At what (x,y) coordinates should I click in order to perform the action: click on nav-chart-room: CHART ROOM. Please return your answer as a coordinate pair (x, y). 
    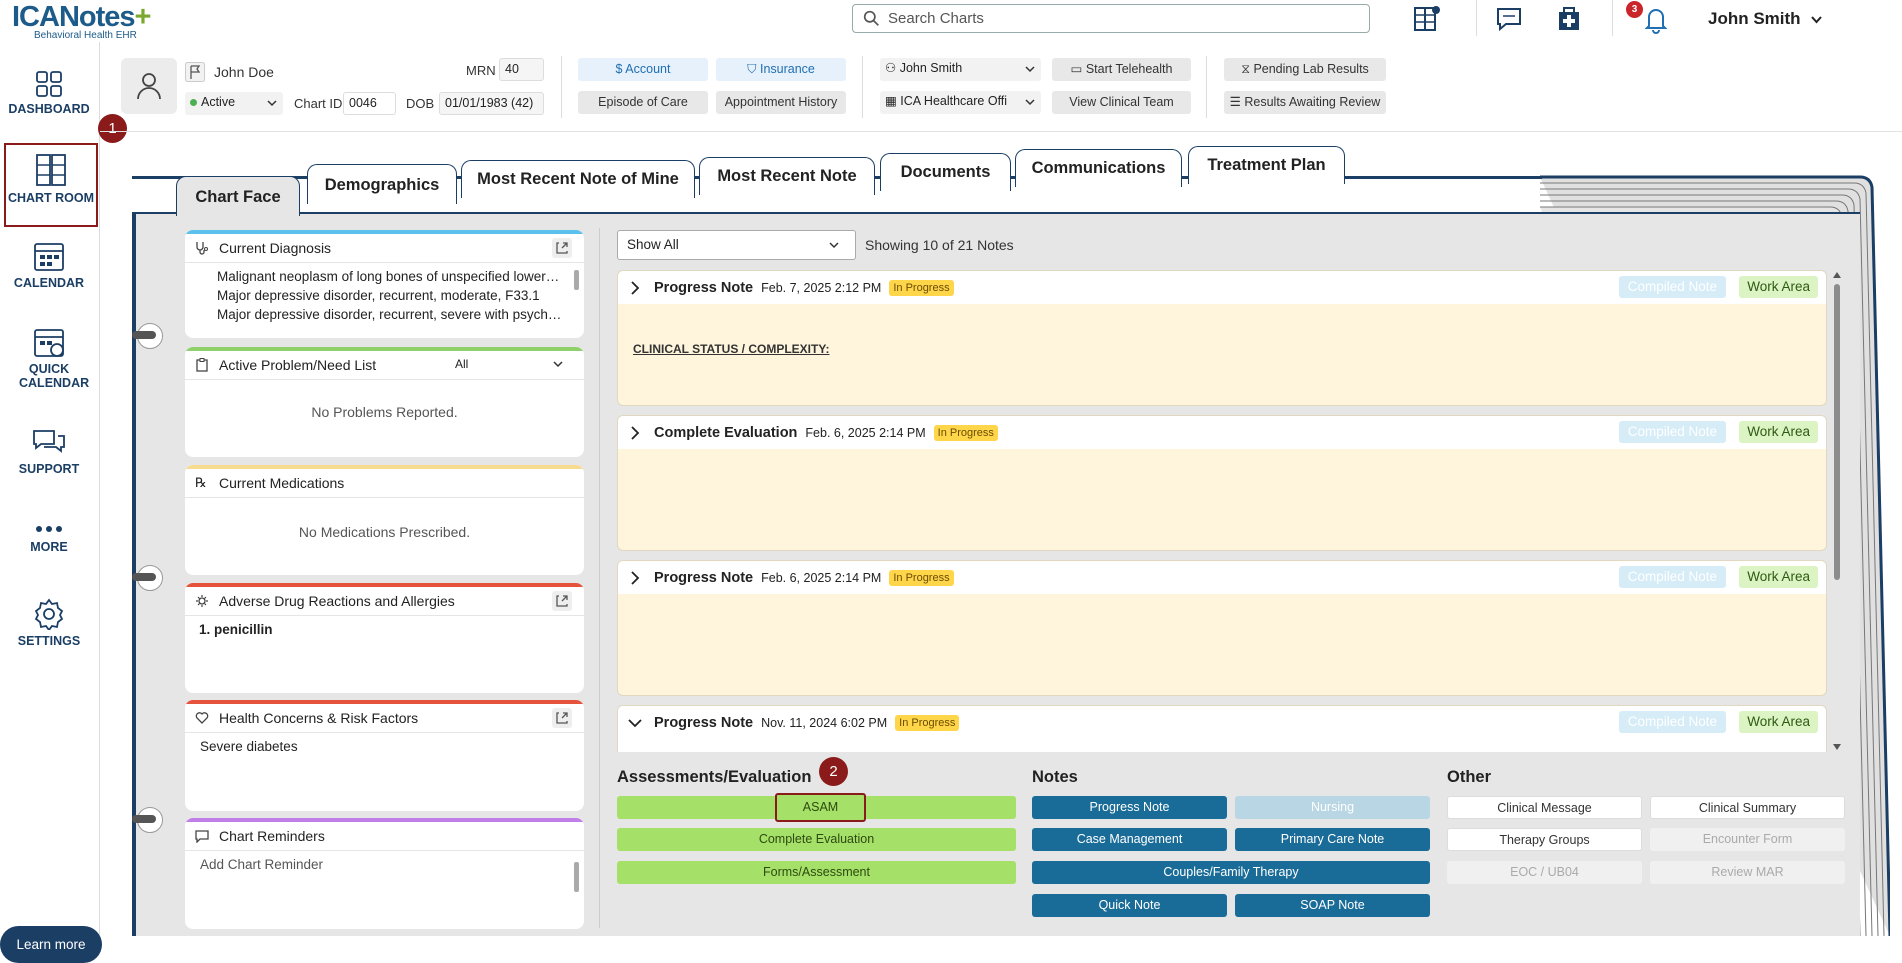
    Looking at the image, I should click on (51, 185).